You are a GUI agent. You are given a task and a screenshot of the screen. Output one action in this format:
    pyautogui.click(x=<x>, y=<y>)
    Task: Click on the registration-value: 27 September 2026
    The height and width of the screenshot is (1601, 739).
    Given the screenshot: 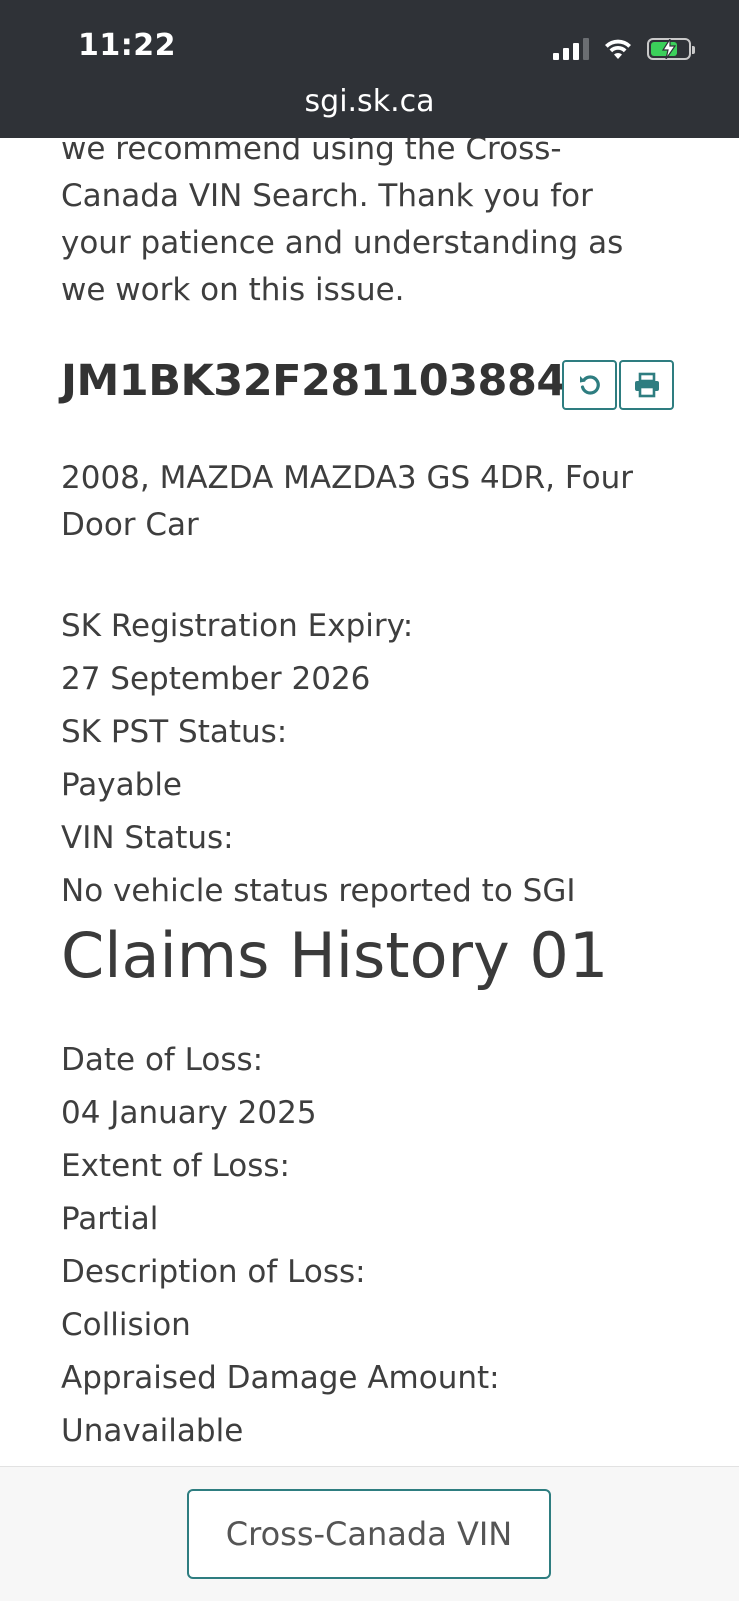 What is the action you would take?
    pyautogui.click(x=216, y=679)
    